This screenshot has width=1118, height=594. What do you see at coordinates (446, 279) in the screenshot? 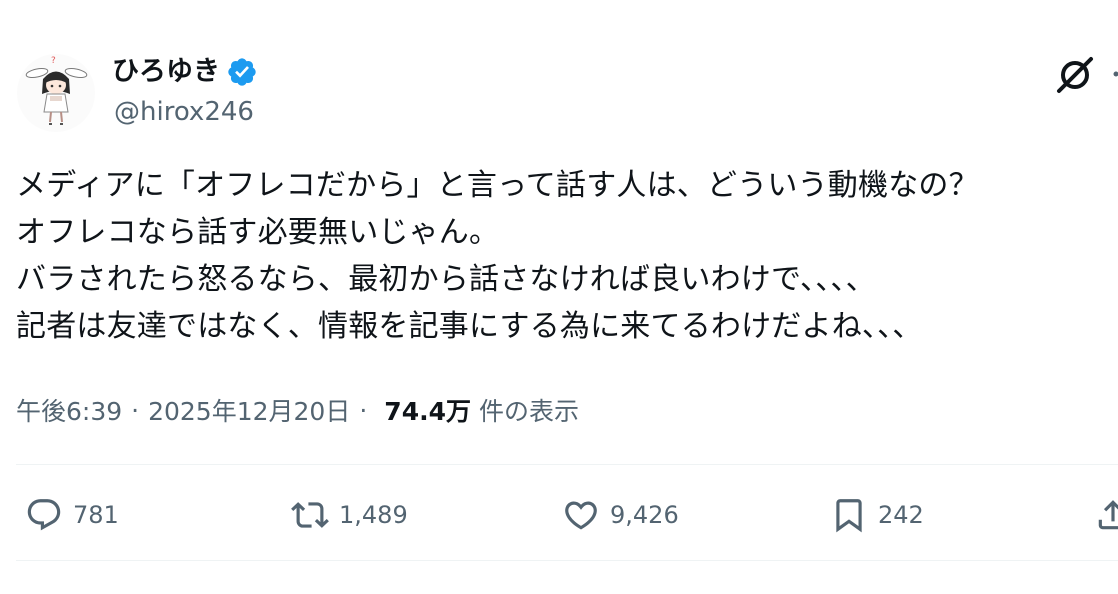
I see `tweet-text-line: バラされたら怒るなら、最初から話さなければ良いわけで、、、、` at bounding box center [446, 279].